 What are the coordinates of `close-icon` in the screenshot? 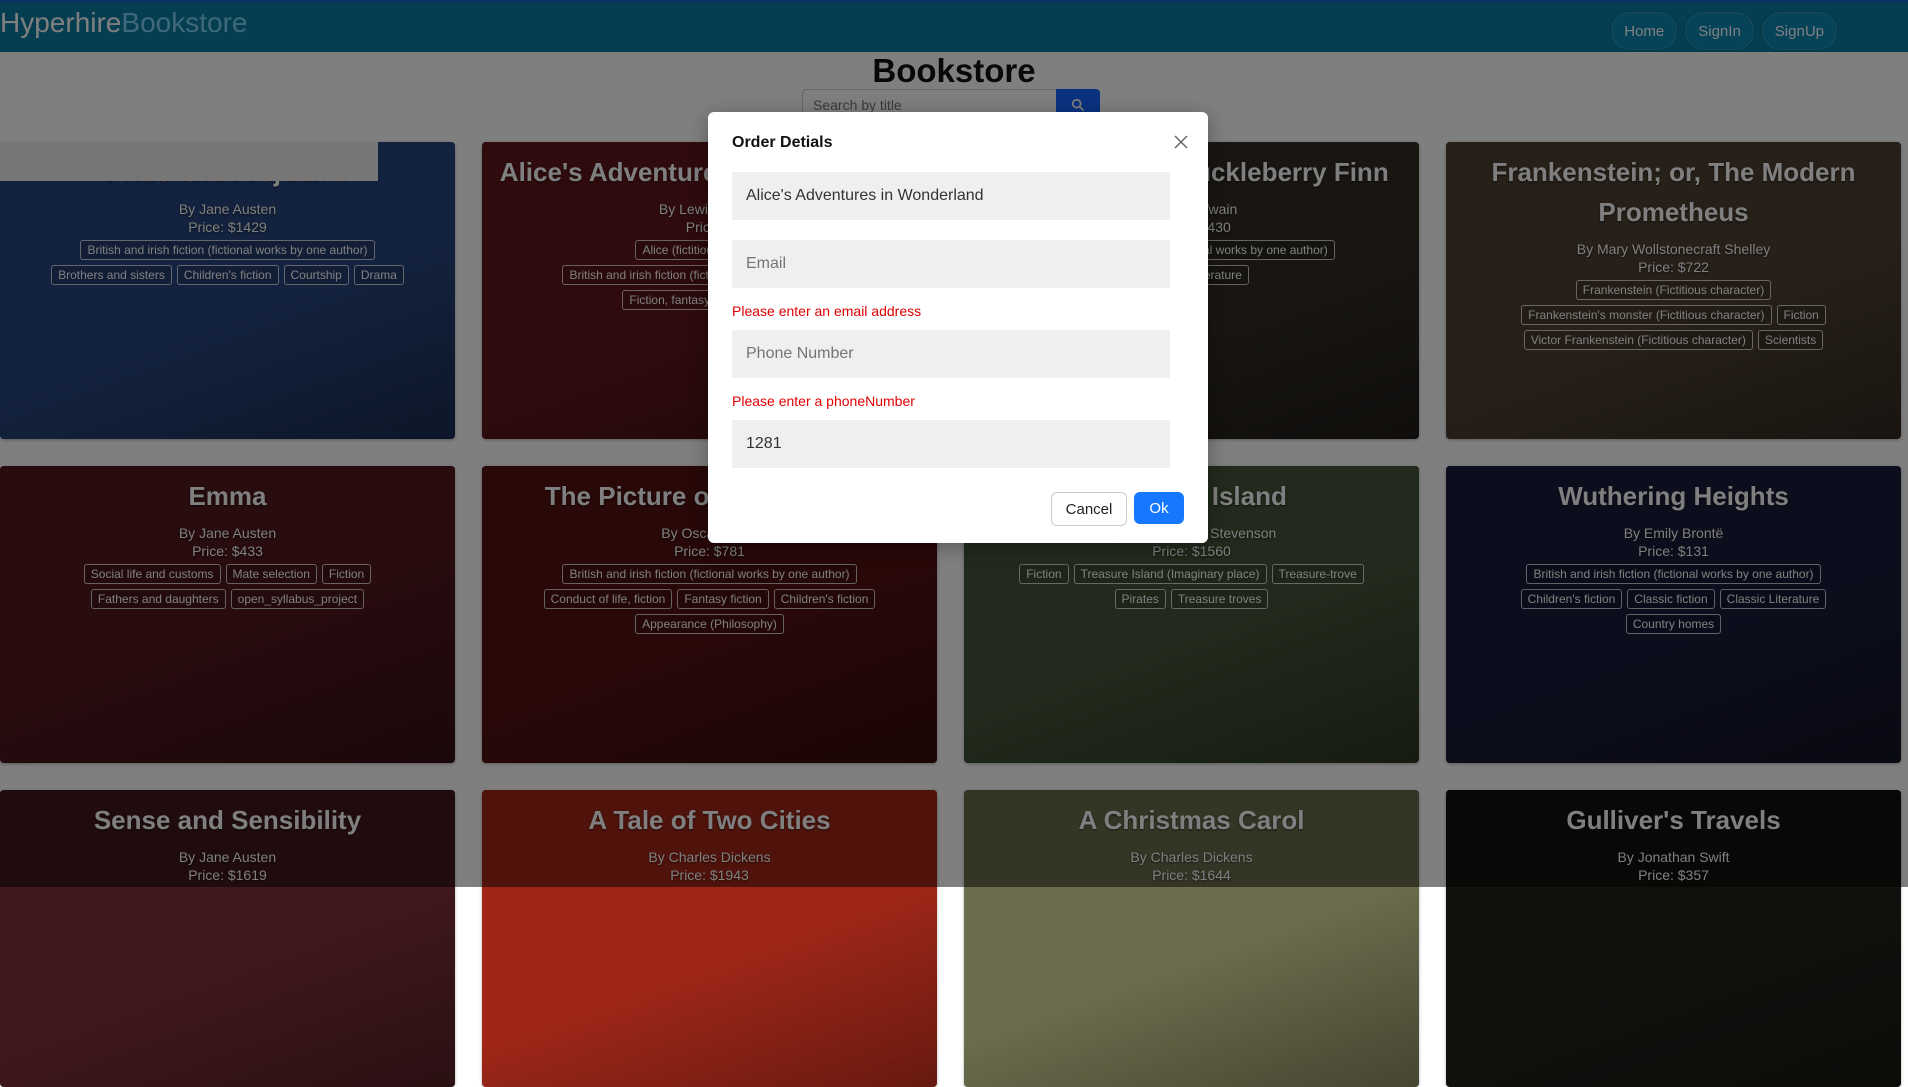 It's located at (1181, 142).